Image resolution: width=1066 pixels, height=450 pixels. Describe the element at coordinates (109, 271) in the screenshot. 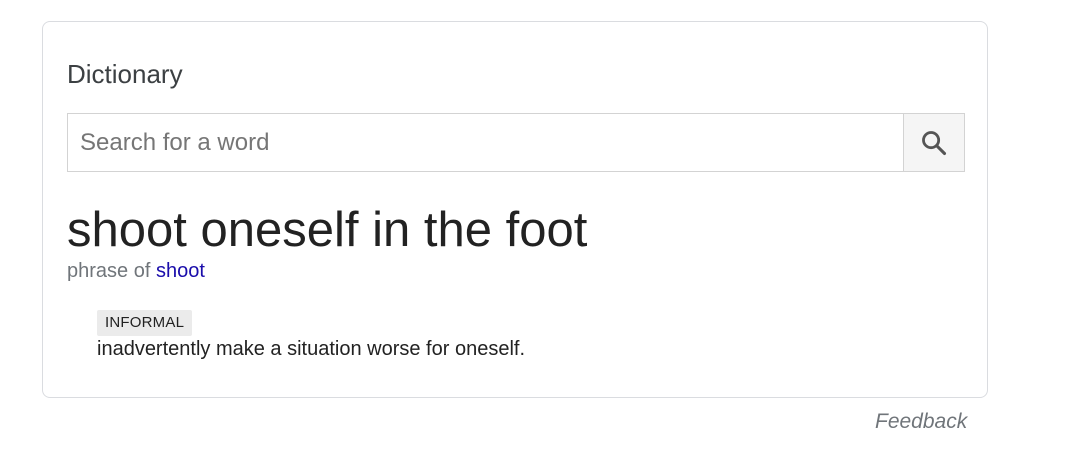

I see `phrase-prefix: phrase of` at that location.